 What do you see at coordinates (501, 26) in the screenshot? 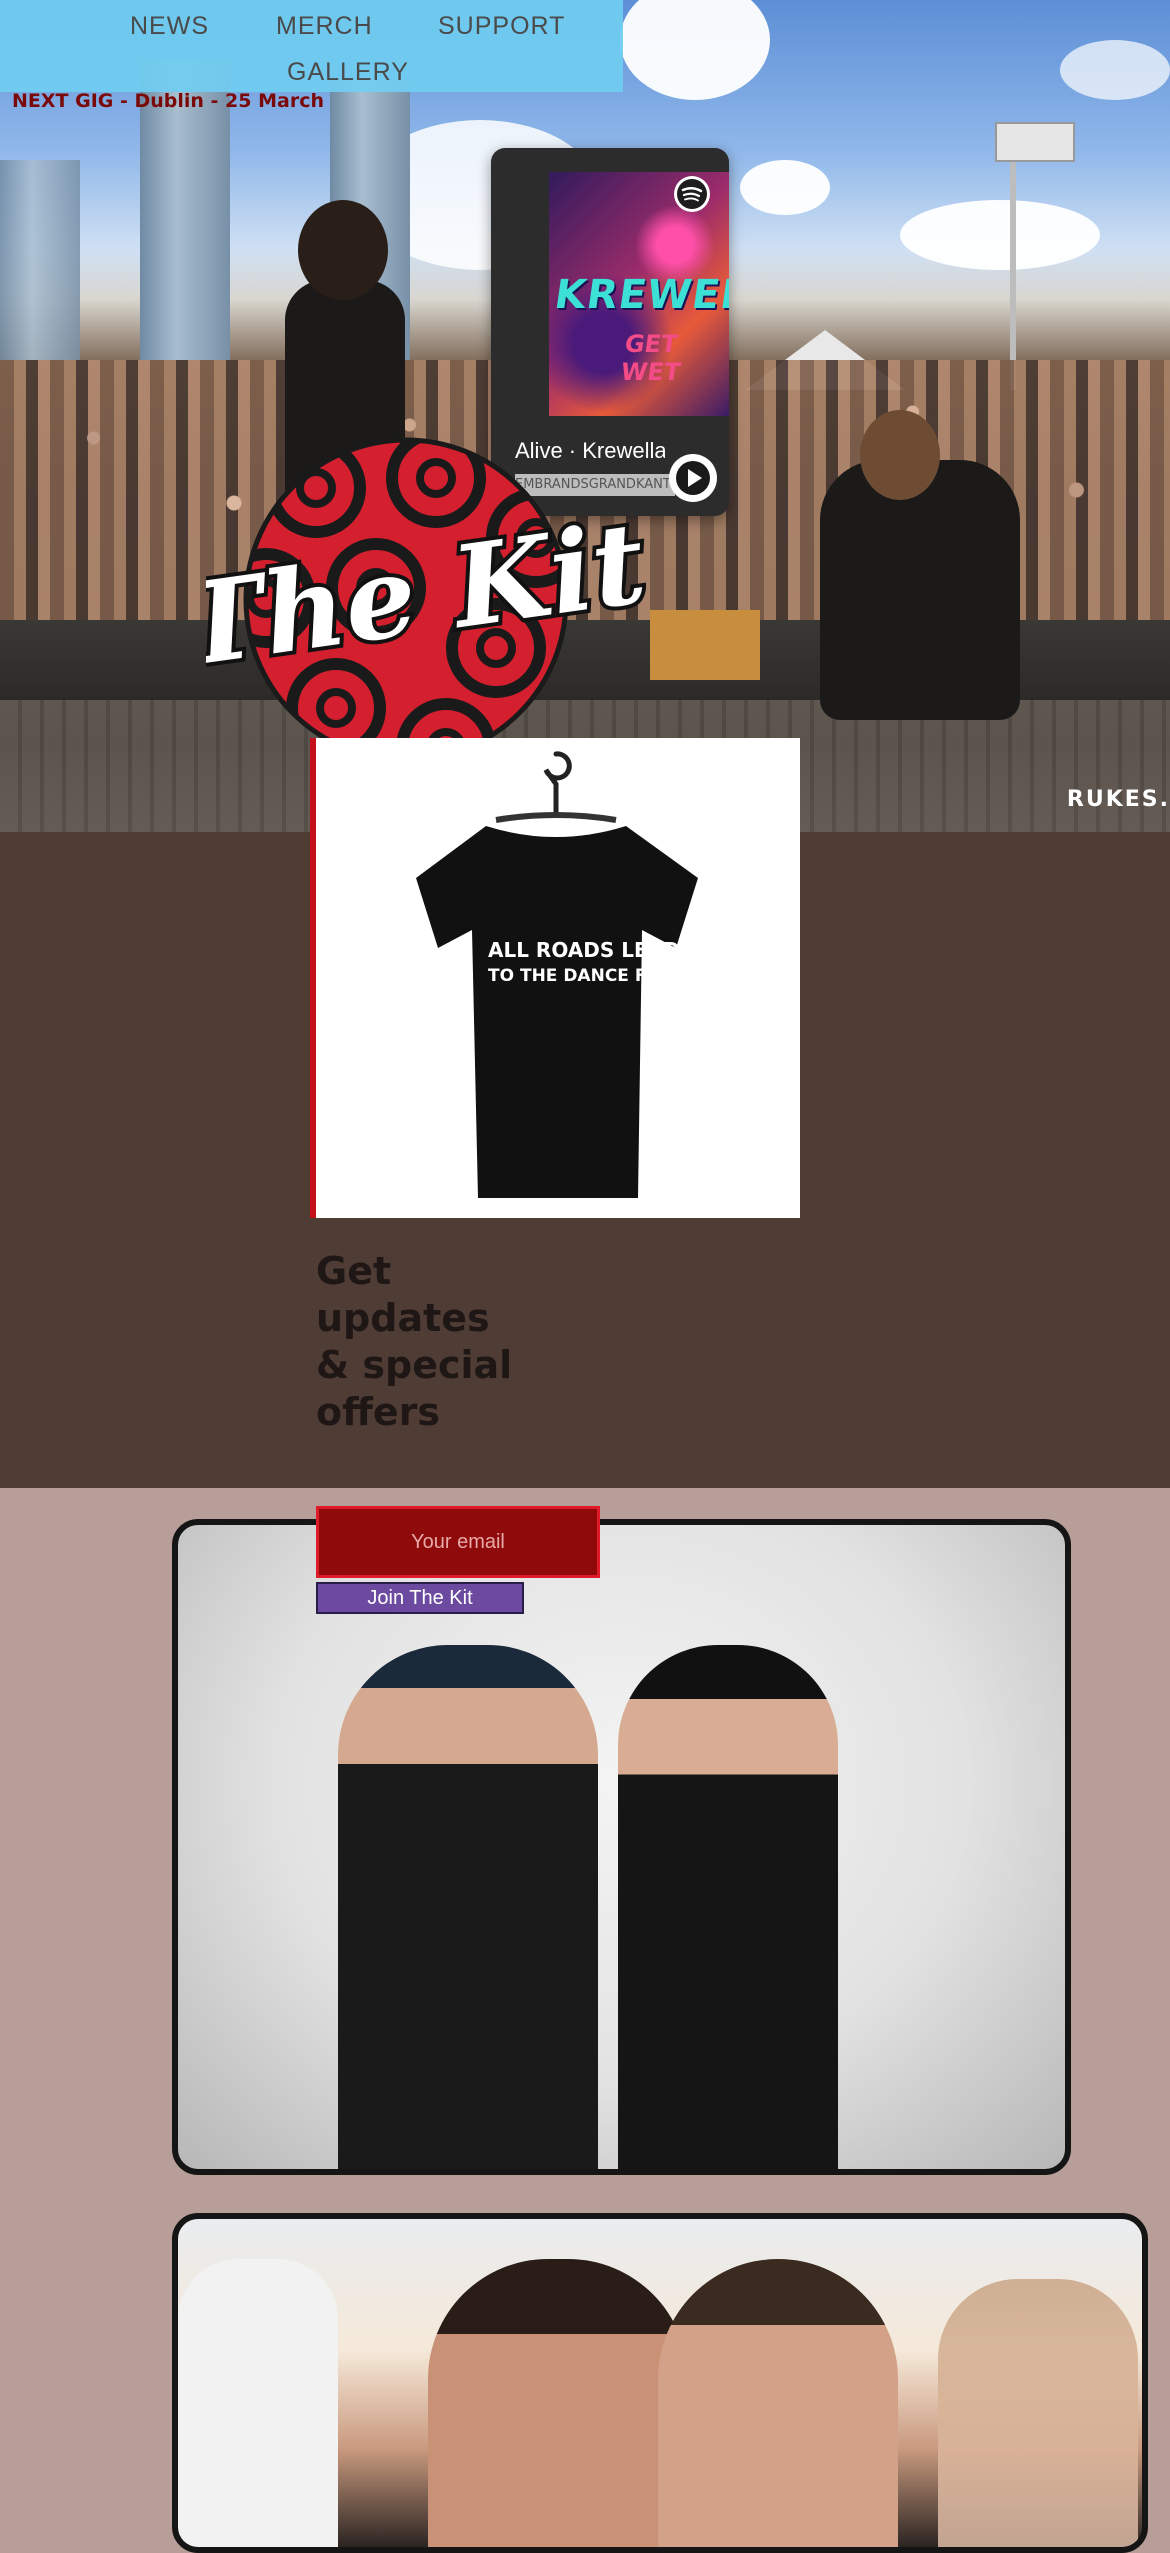
I see `nav-support-link: SUPPORT` at bounding box center [501, 26].